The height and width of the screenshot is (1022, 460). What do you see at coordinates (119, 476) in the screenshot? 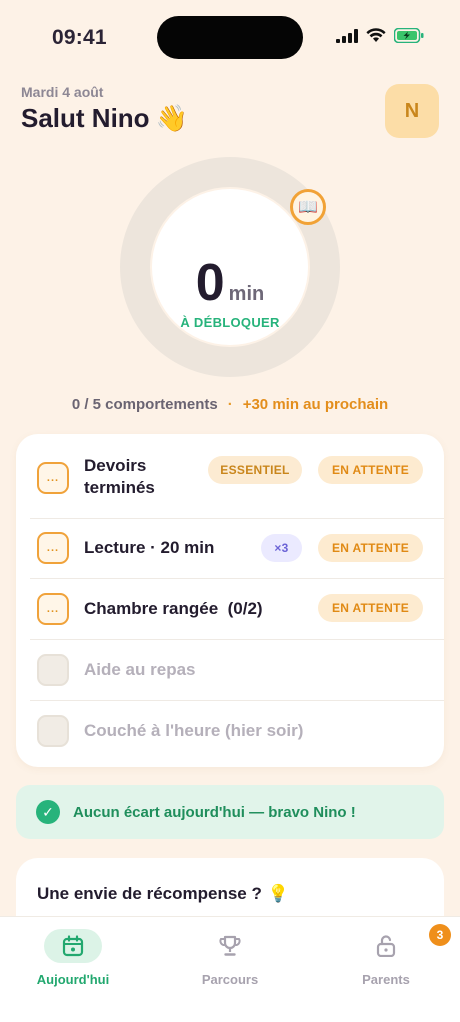
I see `behavior-label: Devoirs terminés` at bounding box center [119, 476].